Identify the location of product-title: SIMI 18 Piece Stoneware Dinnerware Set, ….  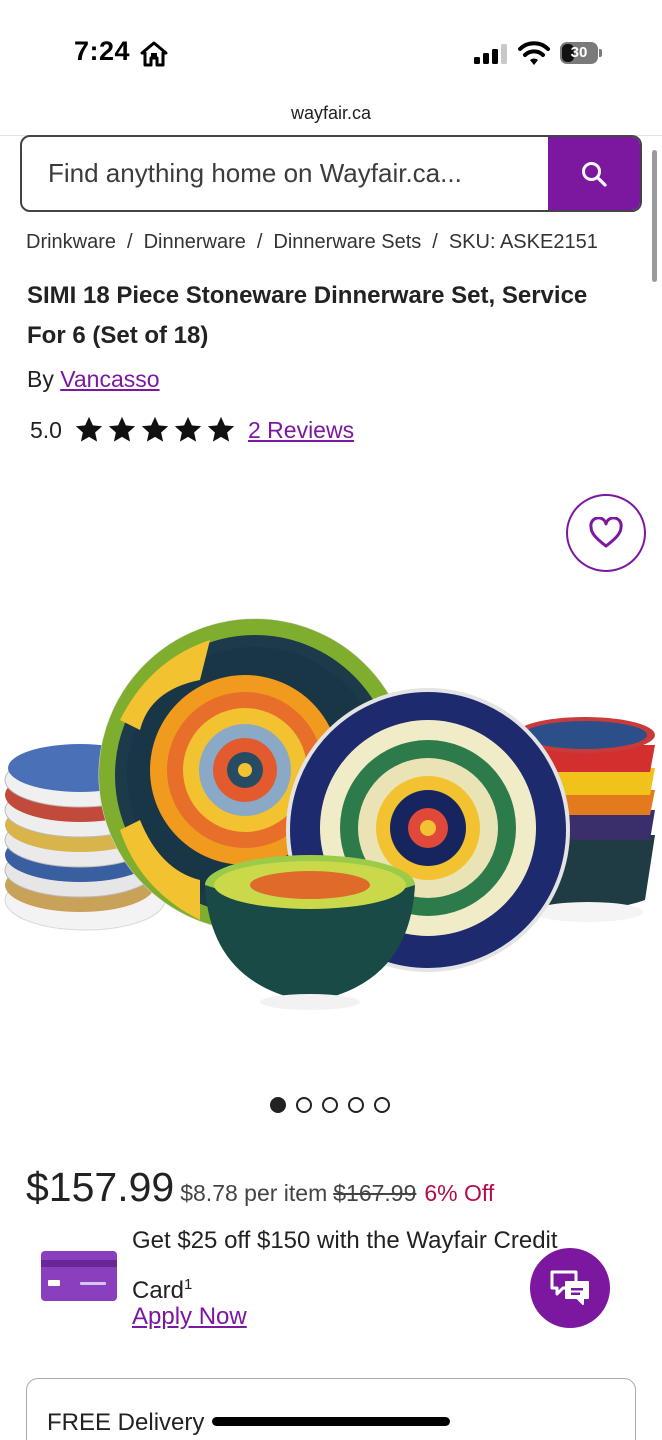
(307, 315).